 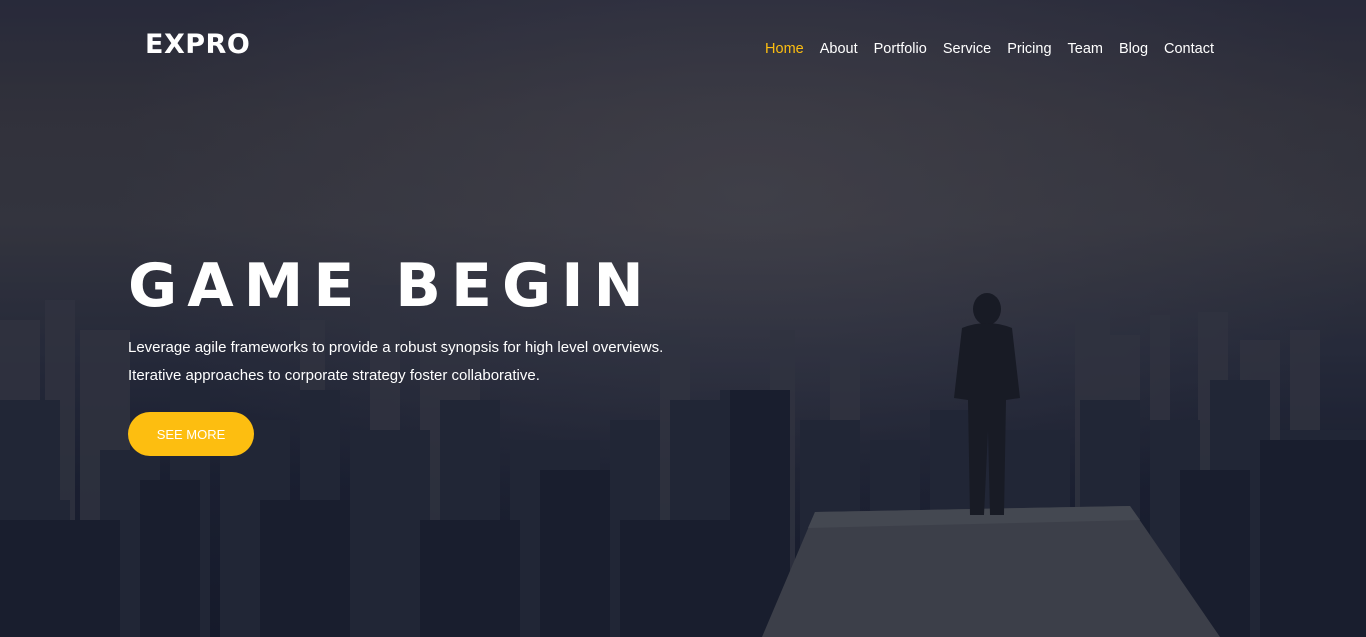 What do you see at coordinates (1133, 49) in the screenshot?
I see `nav-item-blog: Blog` at bounding box center [1133, 49].